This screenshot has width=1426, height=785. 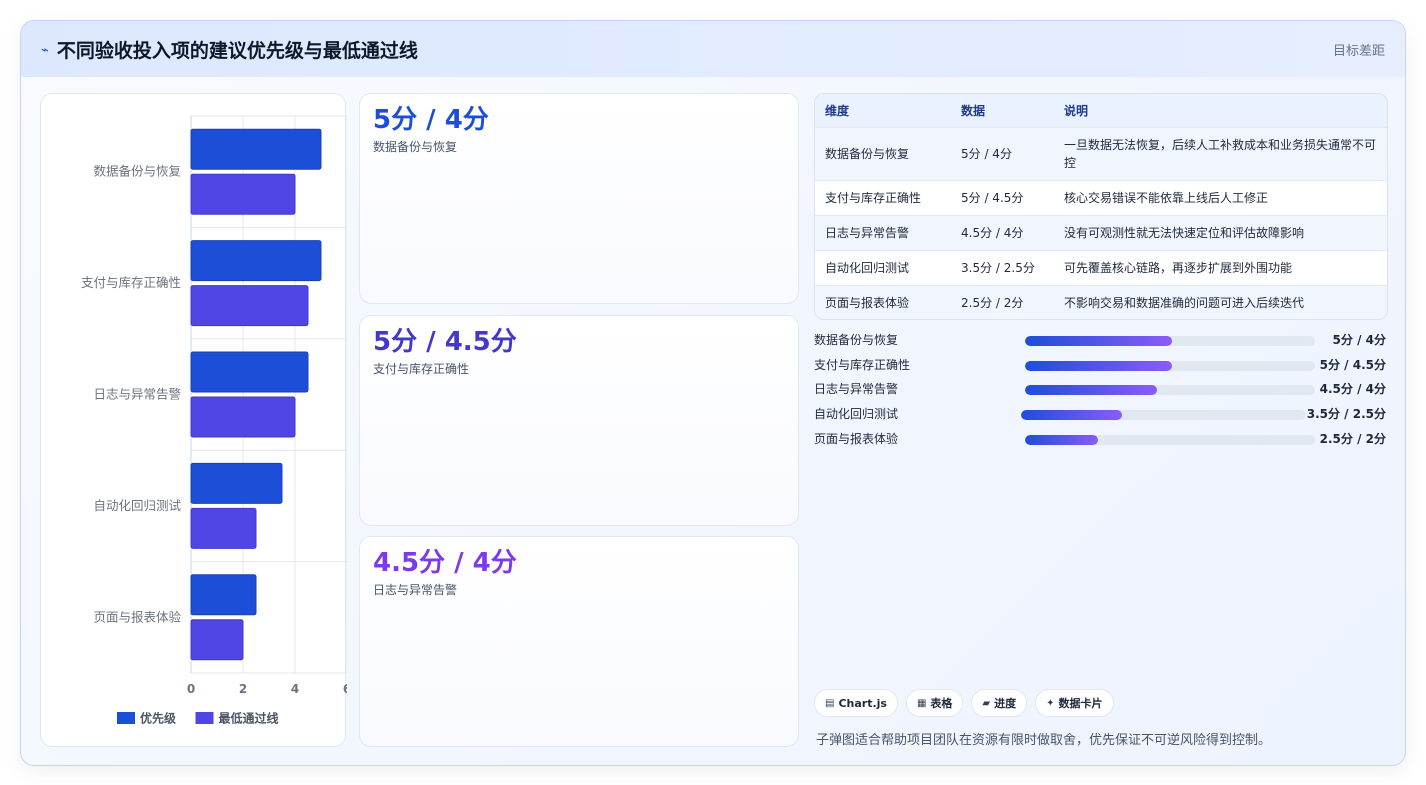 What do you see at coordinates (873, 197) in the screenshot?
I see `table-cell: 支付与库存正确性` at bounding box center [873, 197].